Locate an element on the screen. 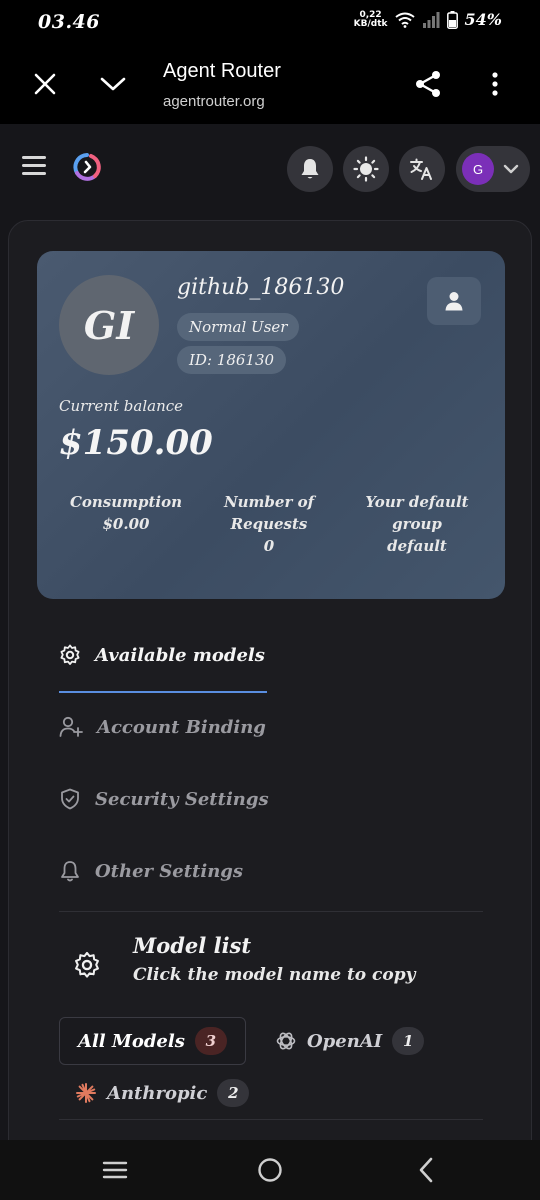 The height and width of the screenshot is (1200, 540). user-menu-button: G is located at coordinates (493, 169).